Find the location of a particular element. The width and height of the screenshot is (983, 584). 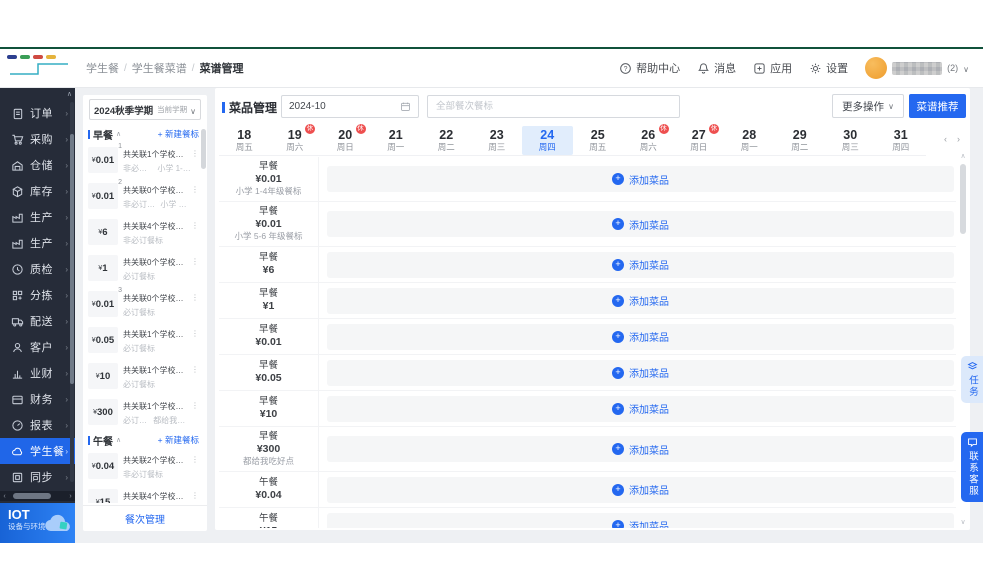

dish-slot-bar: + 添加菜品 is located at coordinates (640, 449).